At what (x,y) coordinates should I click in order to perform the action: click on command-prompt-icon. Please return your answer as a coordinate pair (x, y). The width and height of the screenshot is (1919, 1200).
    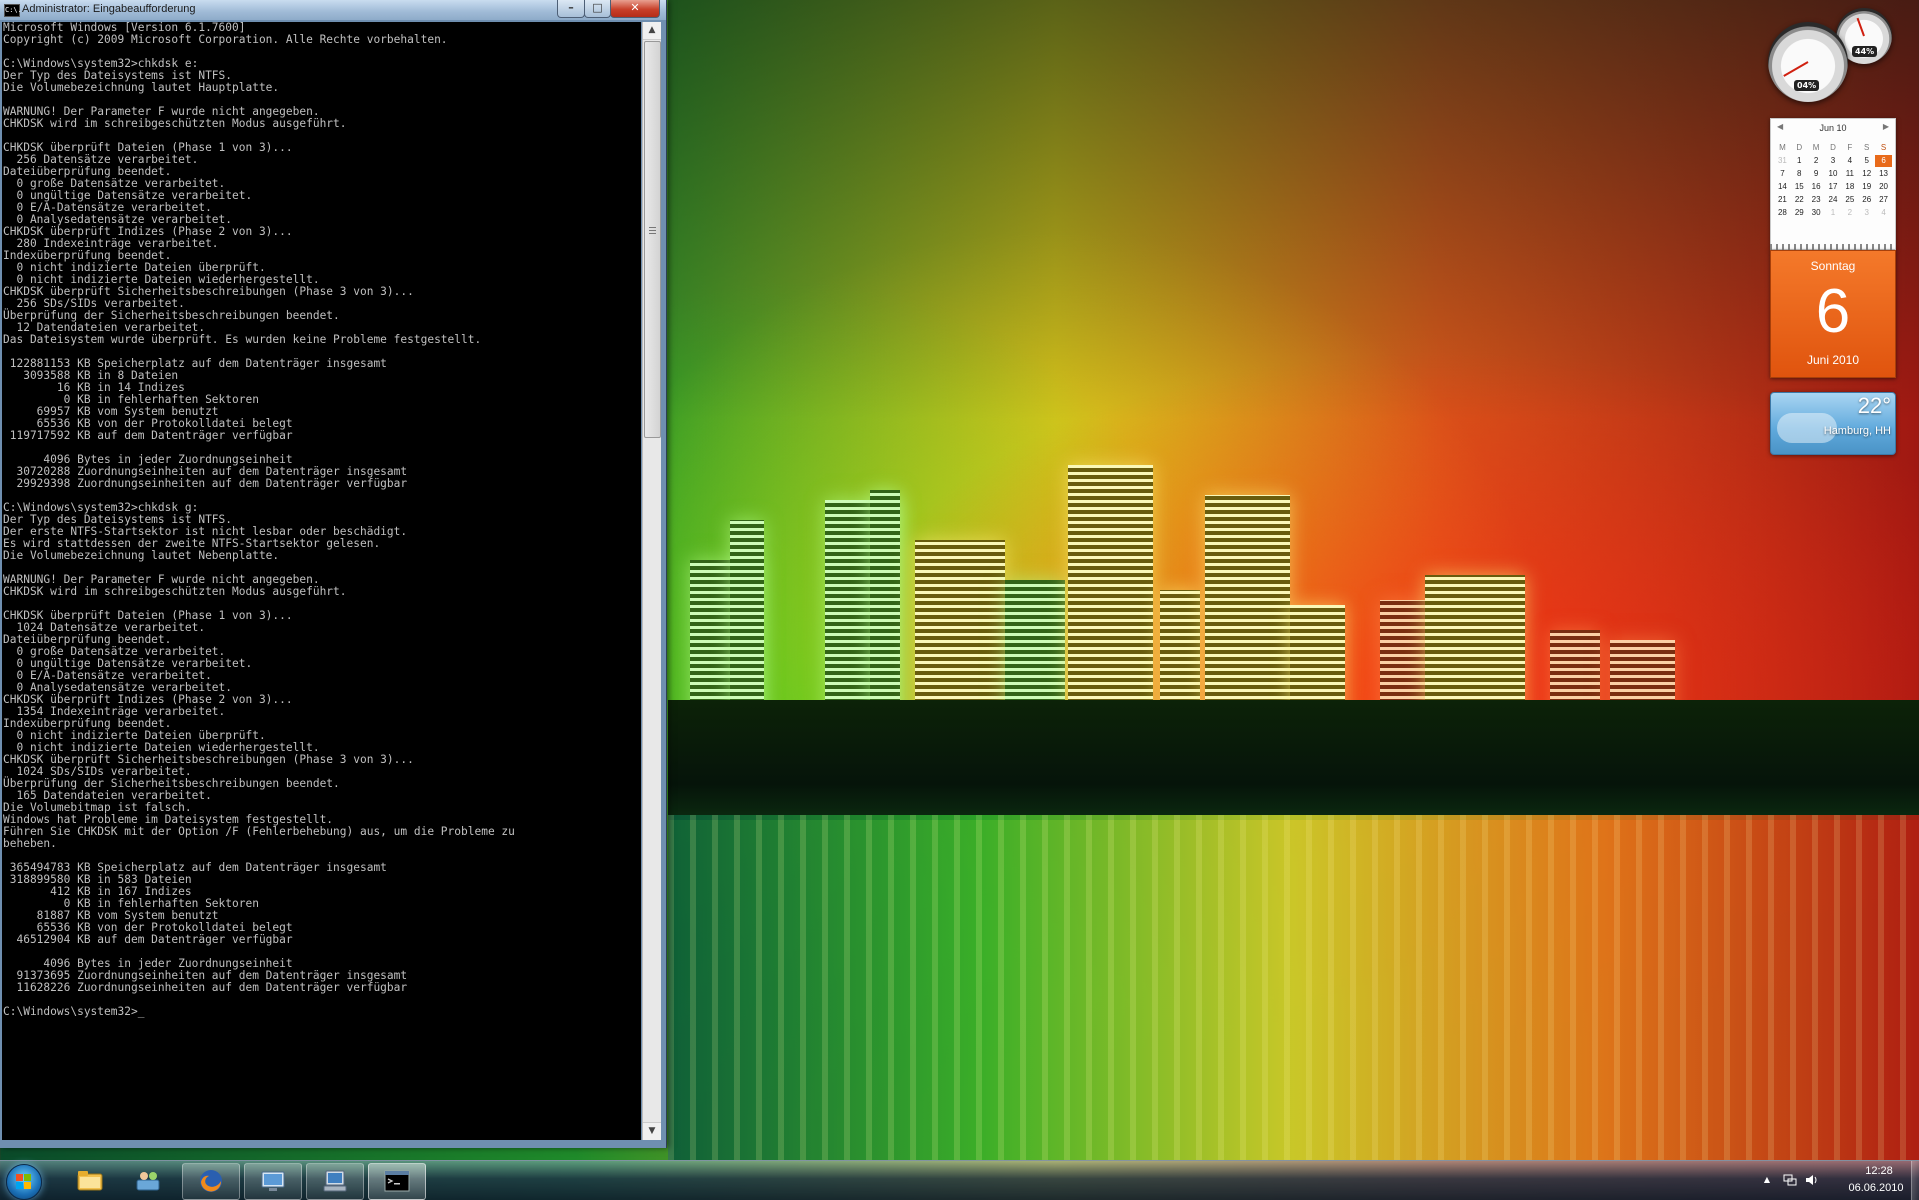
    Looking at the image, I should click on (397, 1181).